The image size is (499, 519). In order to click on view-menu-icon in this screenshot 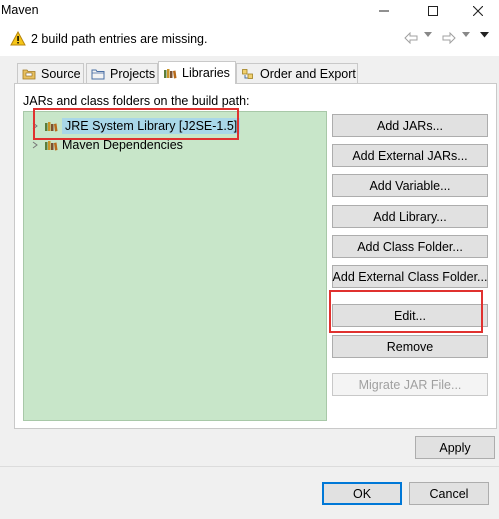, I will do `click(484, 35)`.